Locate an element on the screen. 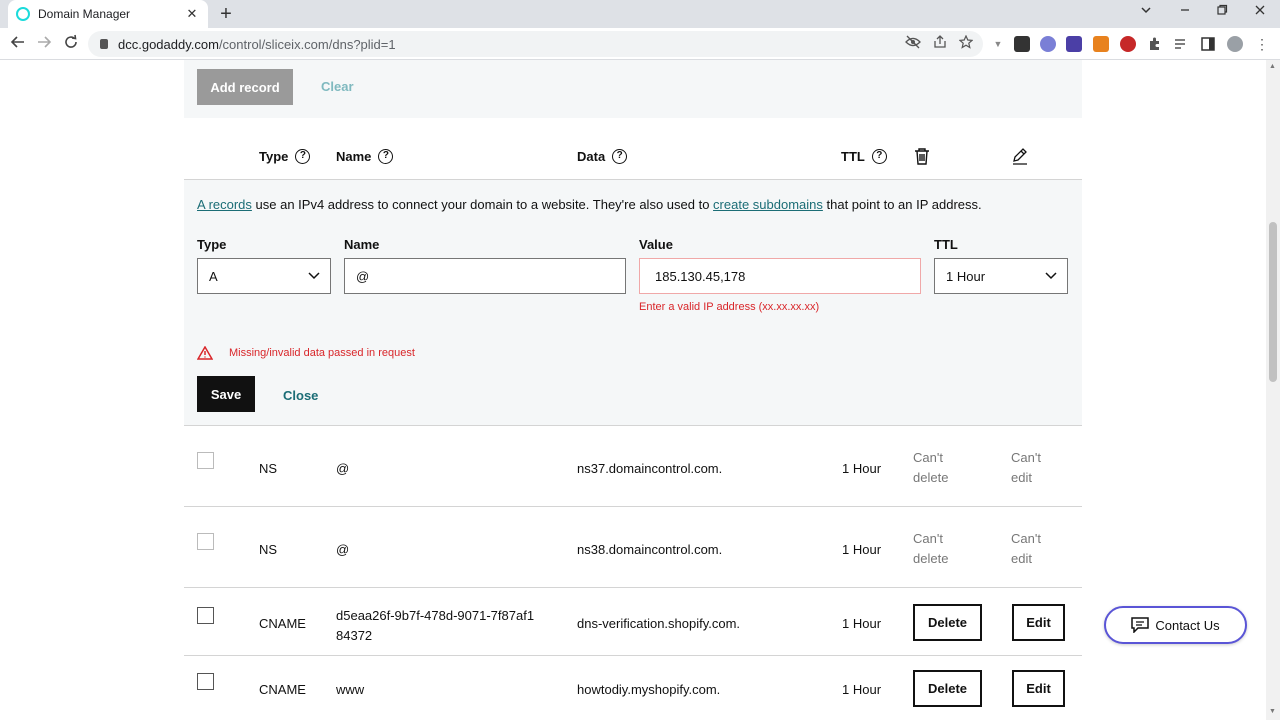 The image size is (1280, 720). reload-icon is located at coordinates (71, 45).